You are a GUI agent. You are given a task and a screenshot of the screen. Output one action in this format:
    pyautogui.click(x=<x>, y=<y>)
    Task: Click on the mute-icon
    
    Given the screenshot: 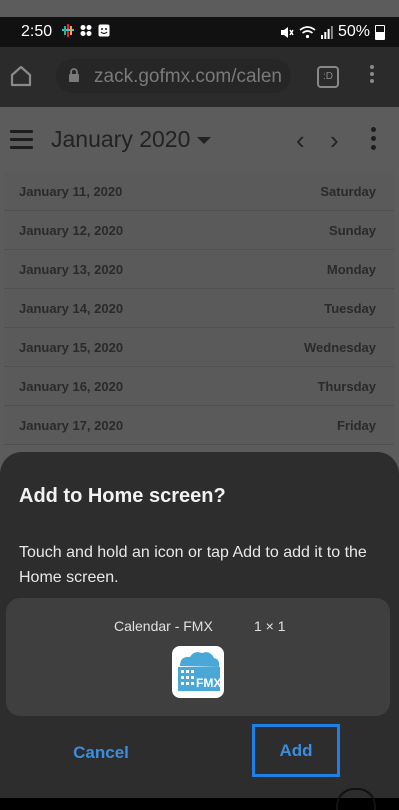 What is the action you would take?
    pyautogui.click(x=287, y=32)
    